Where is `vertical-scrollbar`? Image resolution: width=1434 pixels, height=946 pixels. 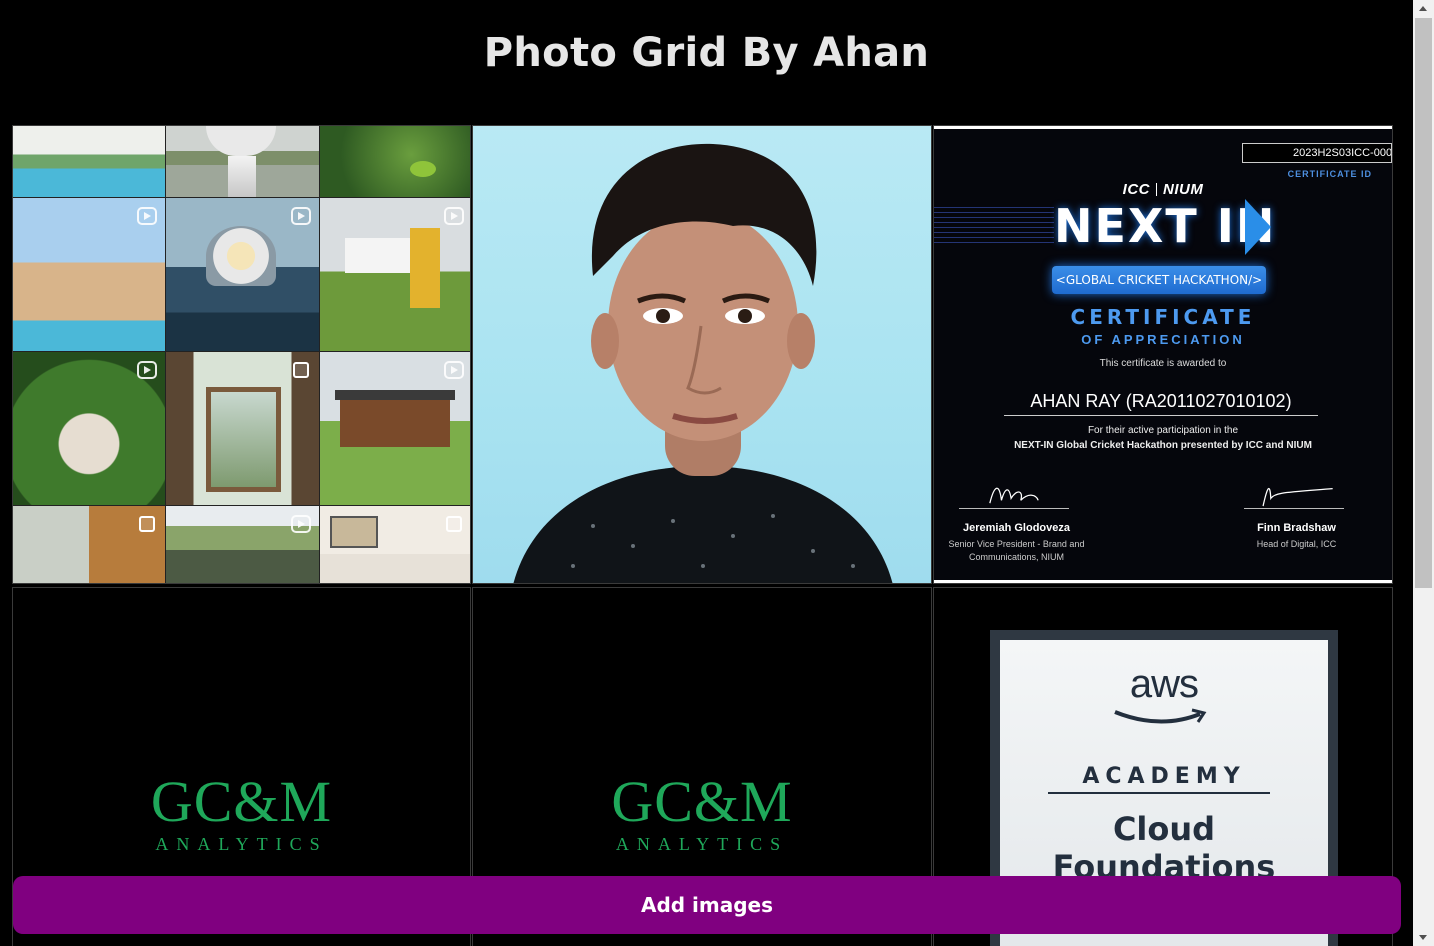
vertical-scrollbar is located at coordinates (1423, 473).